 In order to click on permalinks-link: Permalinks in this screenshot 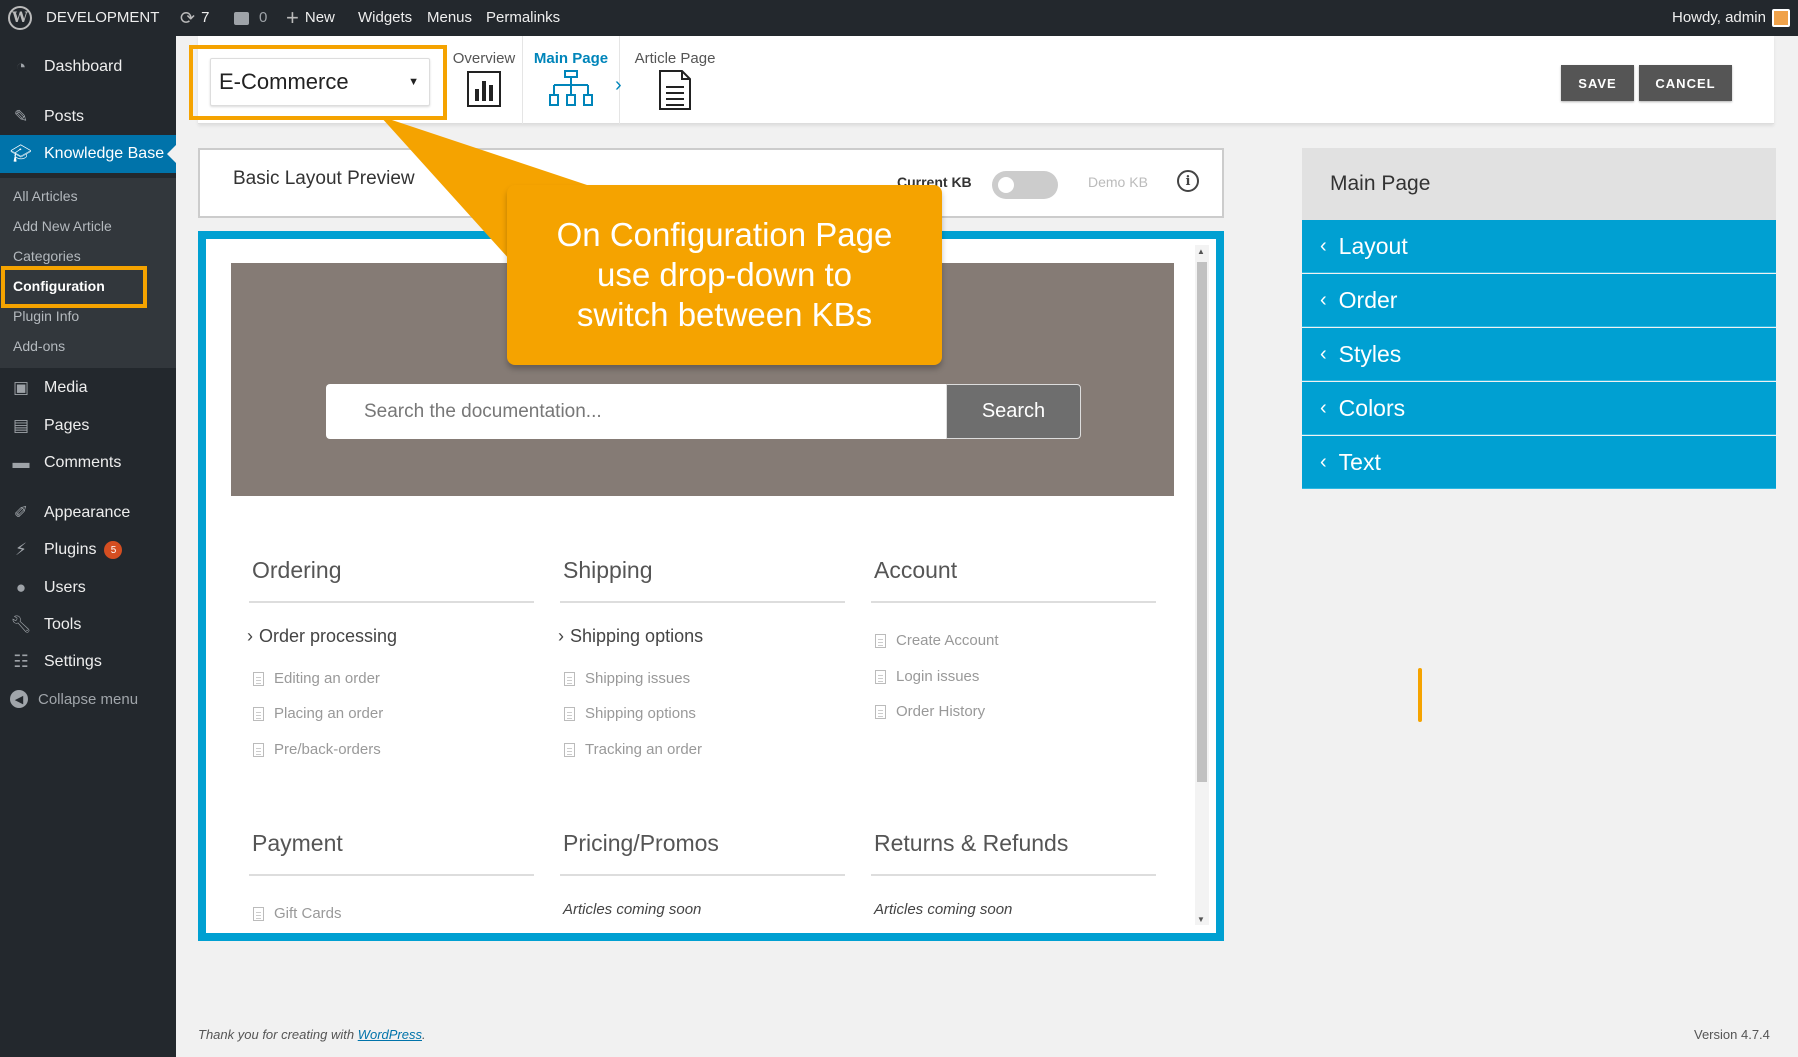, I will do `click(523, 18)`.